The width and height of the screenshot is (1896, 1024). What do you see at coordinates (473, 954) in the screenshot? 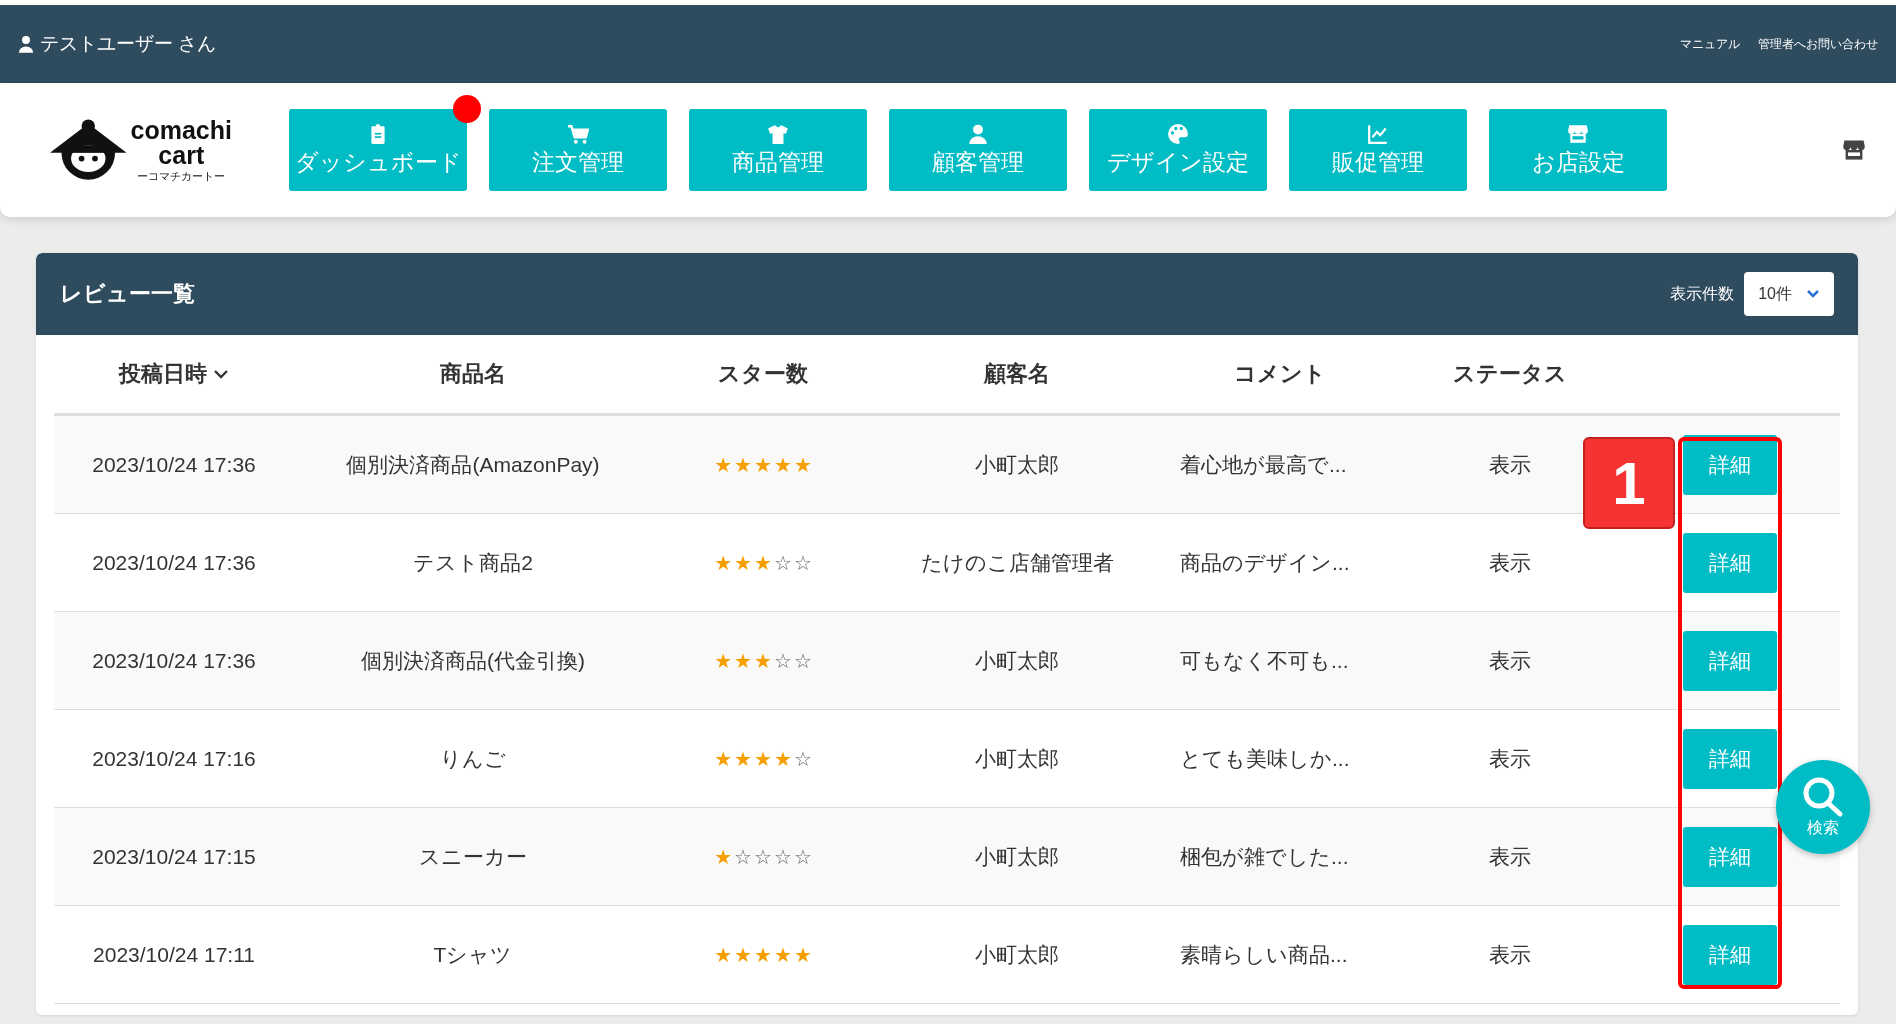
I see `product-cell-text: Tシャツ` at bounding box center [473, 954].